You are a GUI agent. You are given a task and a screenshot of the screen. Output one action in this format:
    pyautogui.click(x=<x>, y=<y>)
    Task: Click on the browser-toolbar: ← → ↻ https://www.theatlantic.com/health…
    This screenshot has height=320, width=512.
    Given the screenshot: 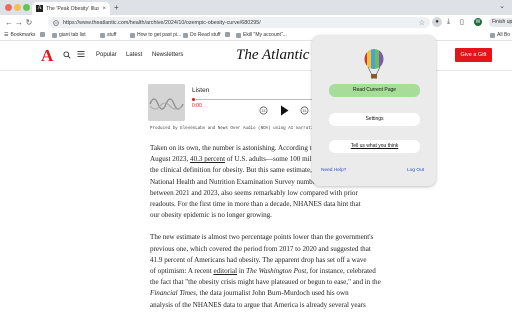 What is the action you would take?
    pyautogui.click(x=256, y=22)
    